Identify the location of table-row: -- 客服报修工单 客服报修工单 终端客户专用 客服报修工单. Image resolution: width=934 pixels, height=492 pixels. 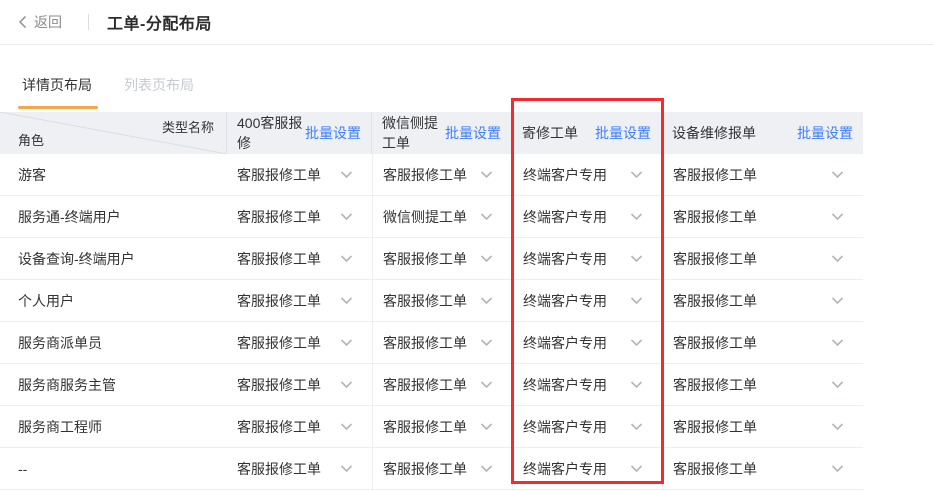
(431, 469).